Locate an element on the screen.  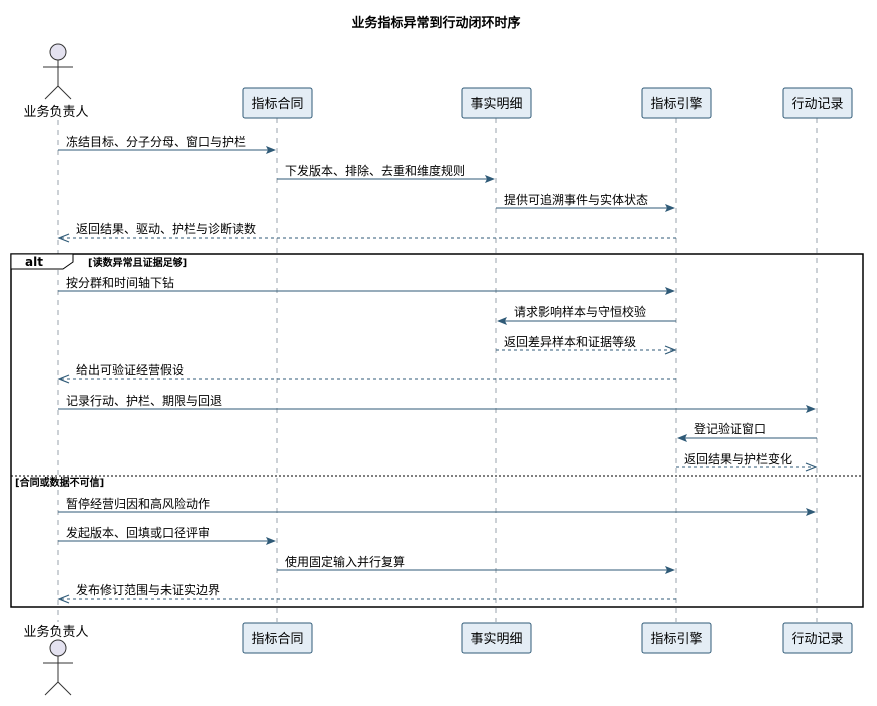
message-label: 发起版本、回填或口径评审 is located at coordinates (138, 532).